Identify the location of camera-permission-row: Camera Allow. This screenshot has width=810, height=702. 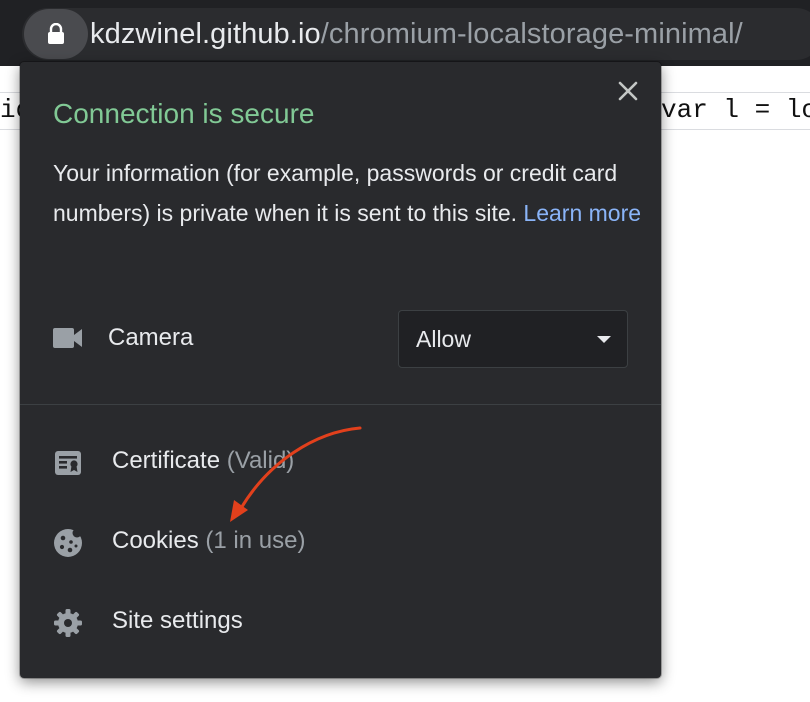
(340, 339).